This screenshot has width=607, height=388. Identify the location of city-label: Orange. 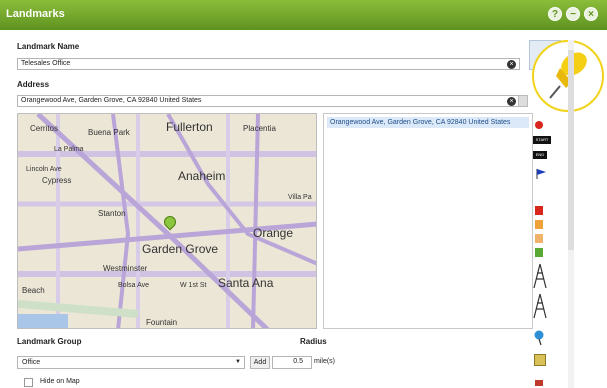
(273, 233).